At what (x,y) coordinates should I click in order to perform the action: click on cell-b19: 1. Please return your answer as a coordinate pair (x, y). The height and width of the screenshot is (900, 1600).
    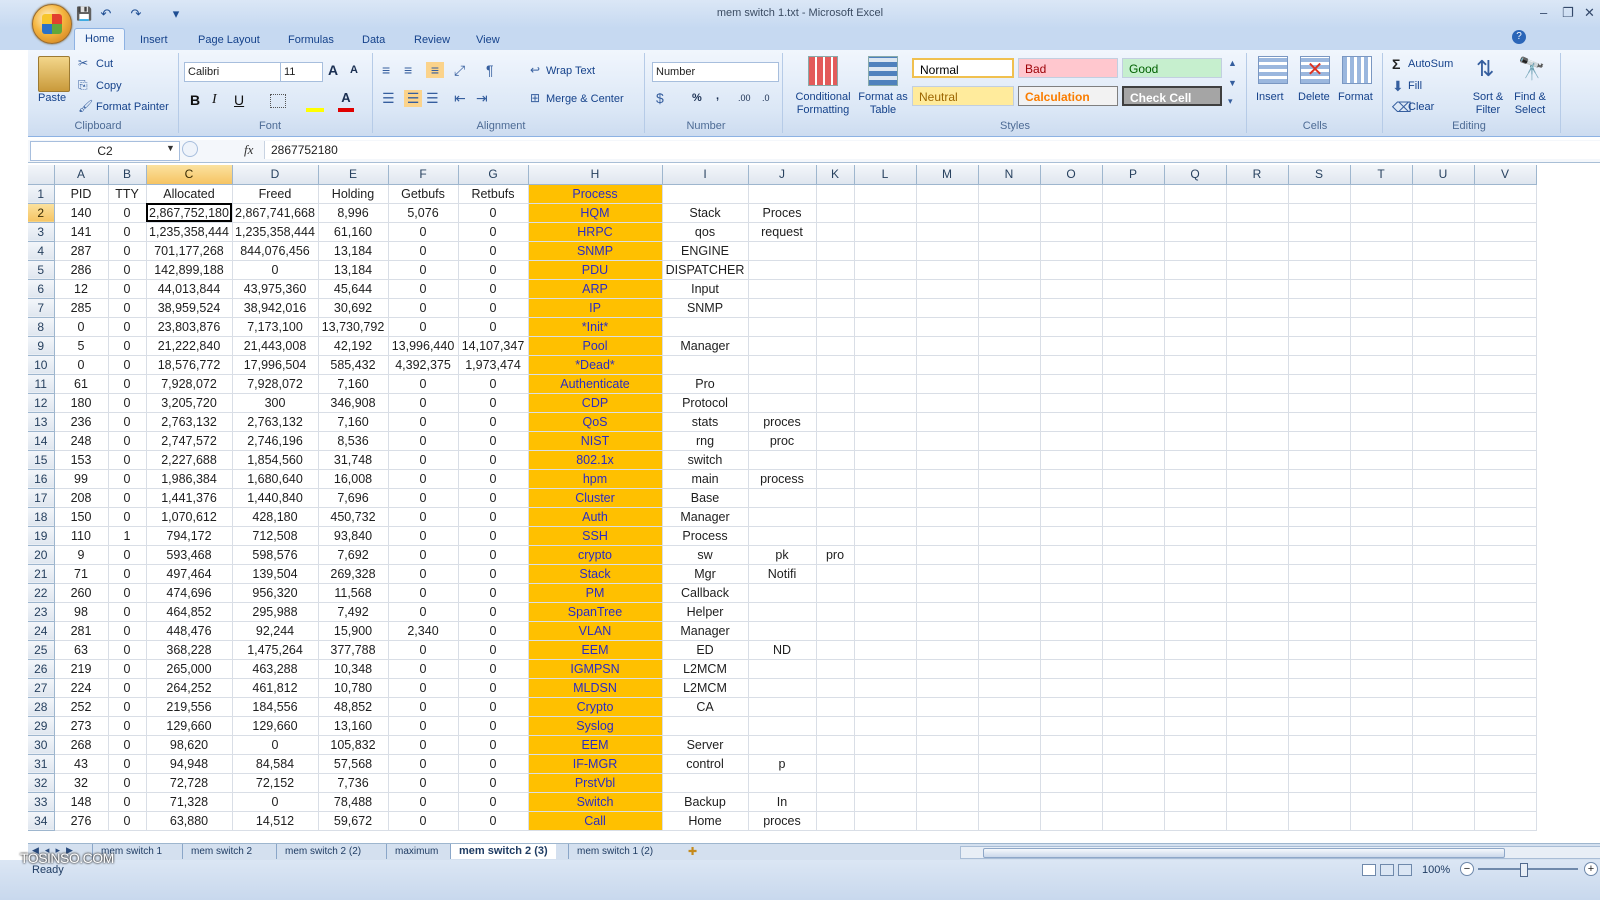
    Looking at the image, I should click on (127, 536).